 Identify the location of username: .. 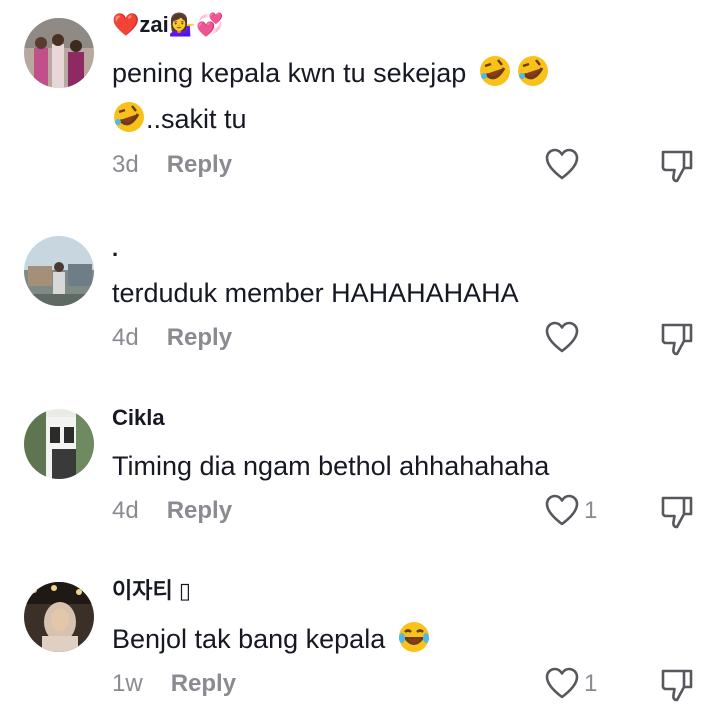
(115, 249).